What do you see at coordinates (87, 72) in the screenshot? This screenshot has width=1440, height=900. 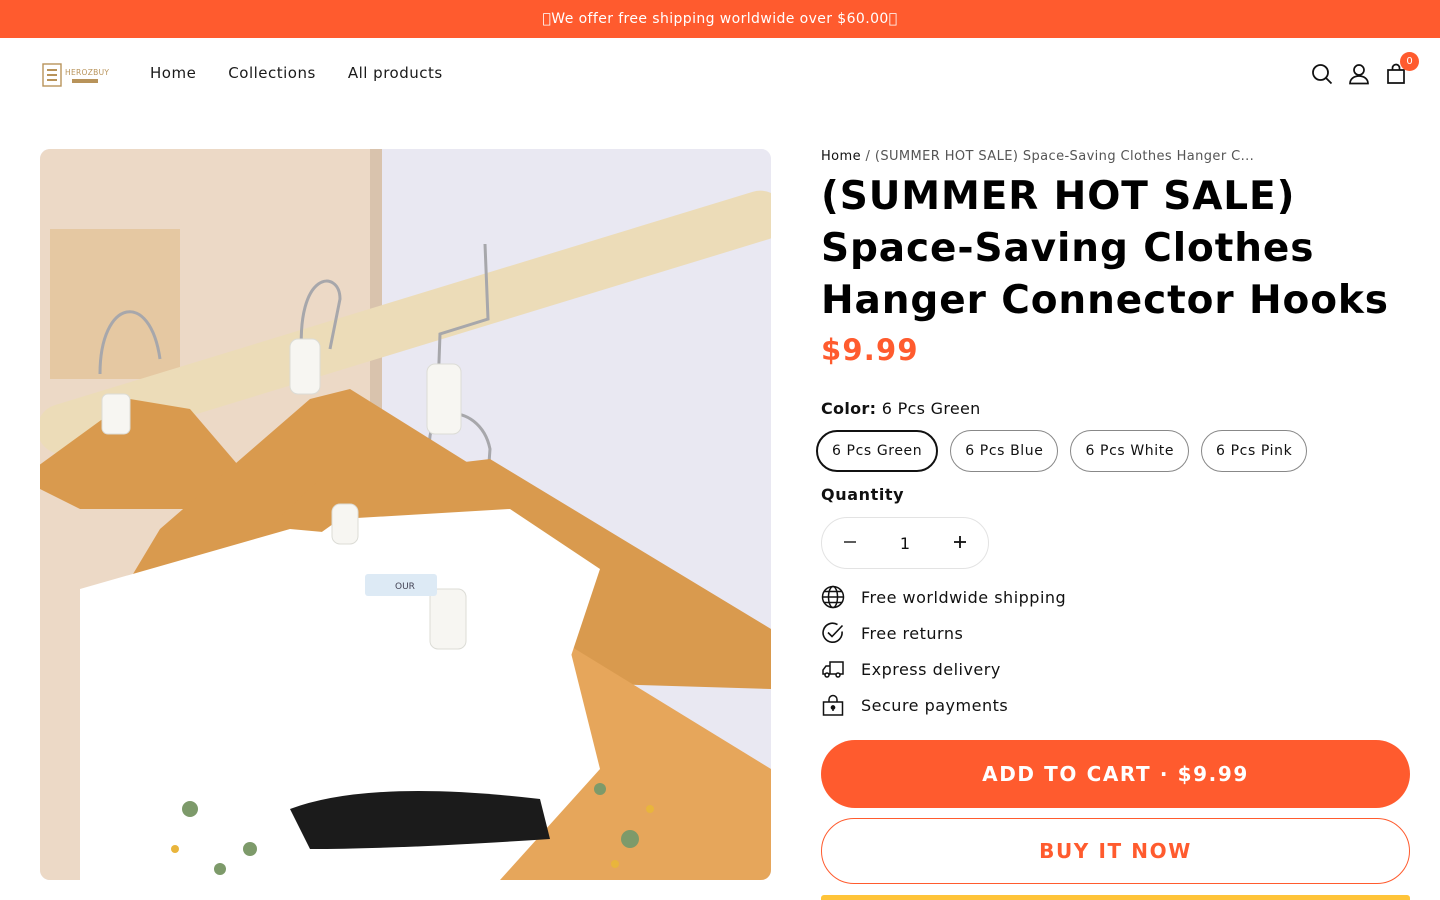 I see `logo-text: HEROZBUY` at bounding box center [87, 72].